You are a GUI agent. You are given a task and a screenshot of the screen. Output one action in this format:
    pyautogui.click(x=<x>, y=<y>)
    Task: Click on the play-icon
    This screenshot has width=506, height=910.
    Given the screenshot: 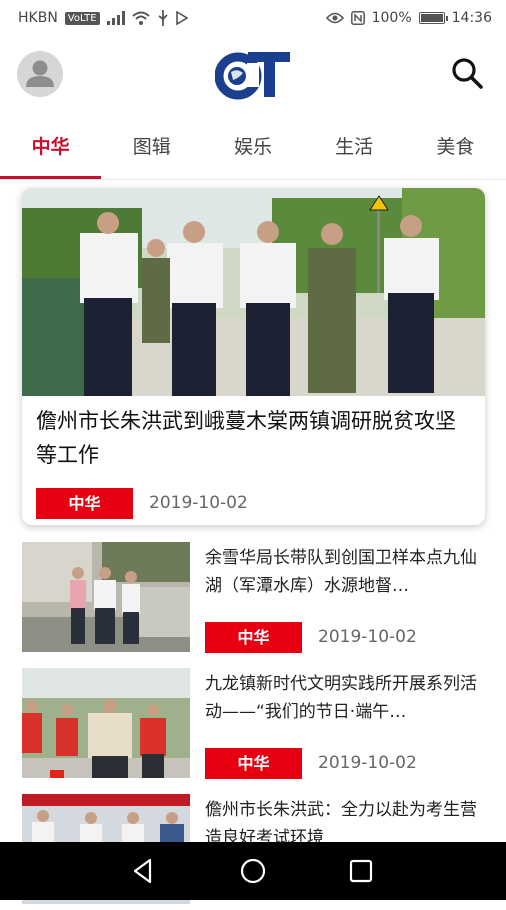 What is the action you would take?
    pyautogui.click(x=181, y=18)
    